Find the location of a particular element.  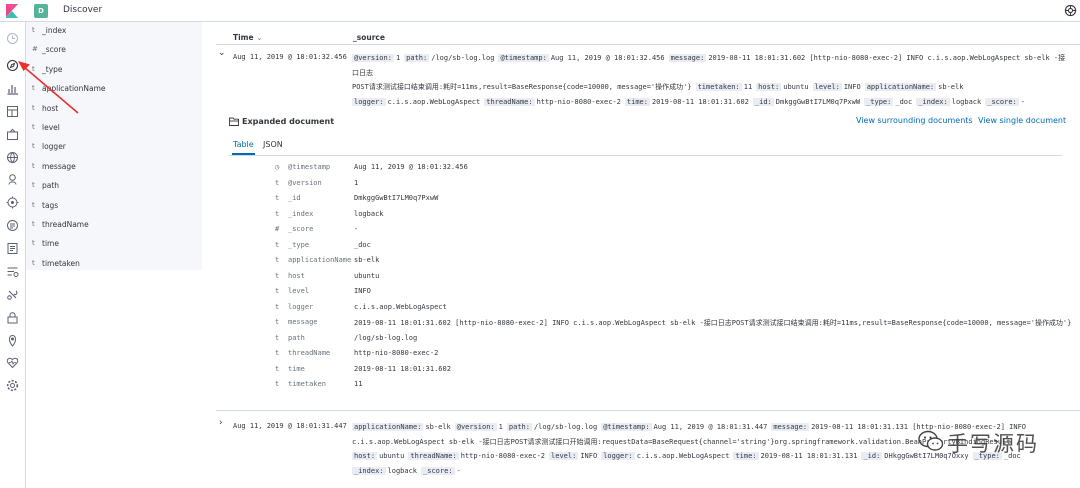

source-key: message: is located at coordinates (790, 427).